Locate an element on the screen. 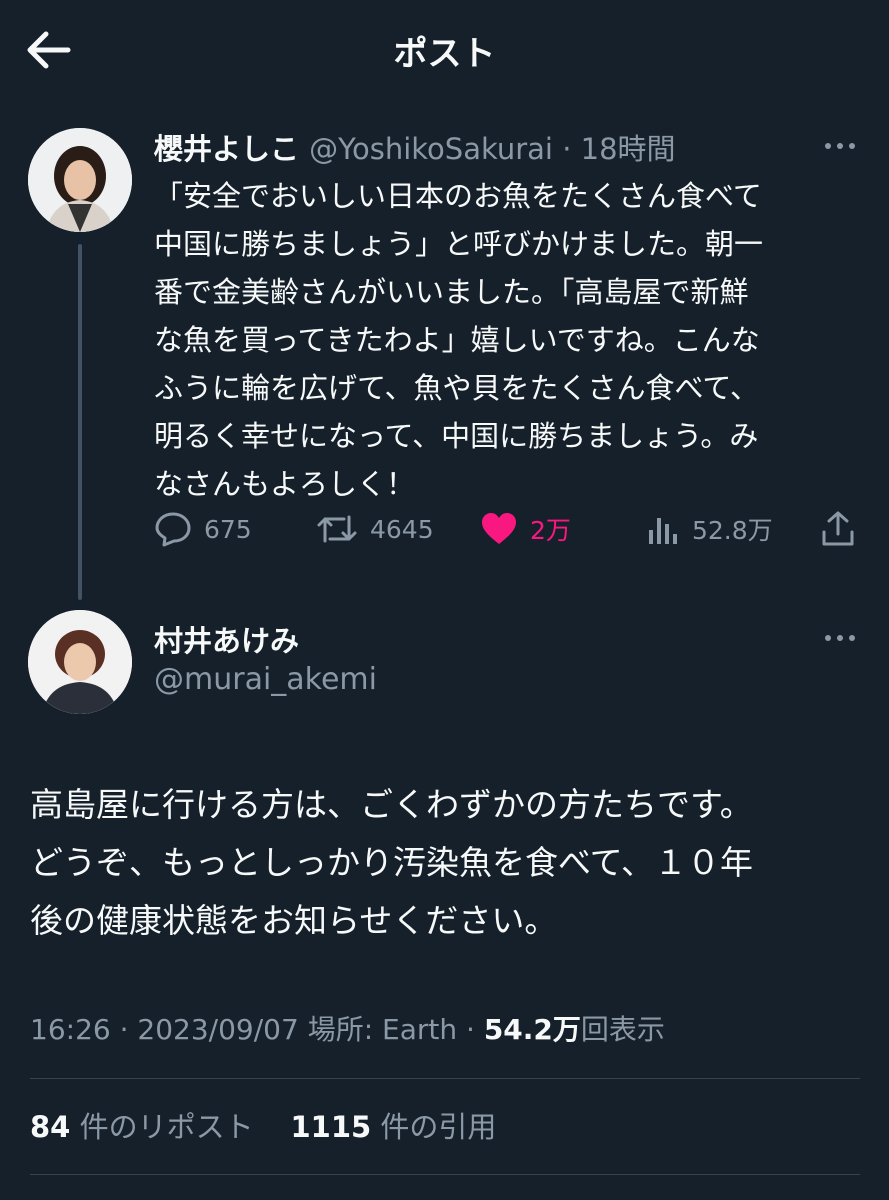 The image size is (889, 1200). reposts-count: 84 is located at coordinates (50, 1127).